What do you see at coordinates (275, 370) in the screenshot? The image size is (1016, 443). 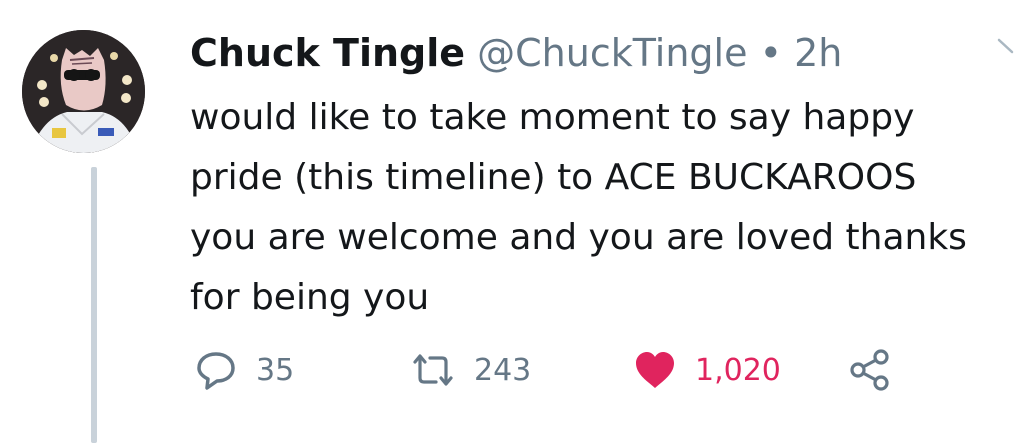 I see `reply-count: 35` at bounding box center [275, 370].